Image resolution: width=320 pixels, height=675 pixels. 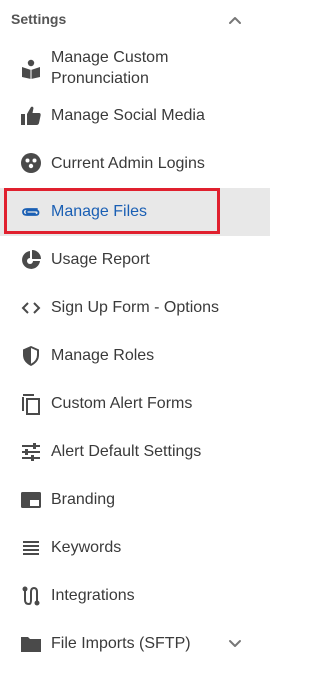 What do you see at coordinates (39, 19) in the screenshot?
I see `section-title: Settings` at bounding box center [39, 19].